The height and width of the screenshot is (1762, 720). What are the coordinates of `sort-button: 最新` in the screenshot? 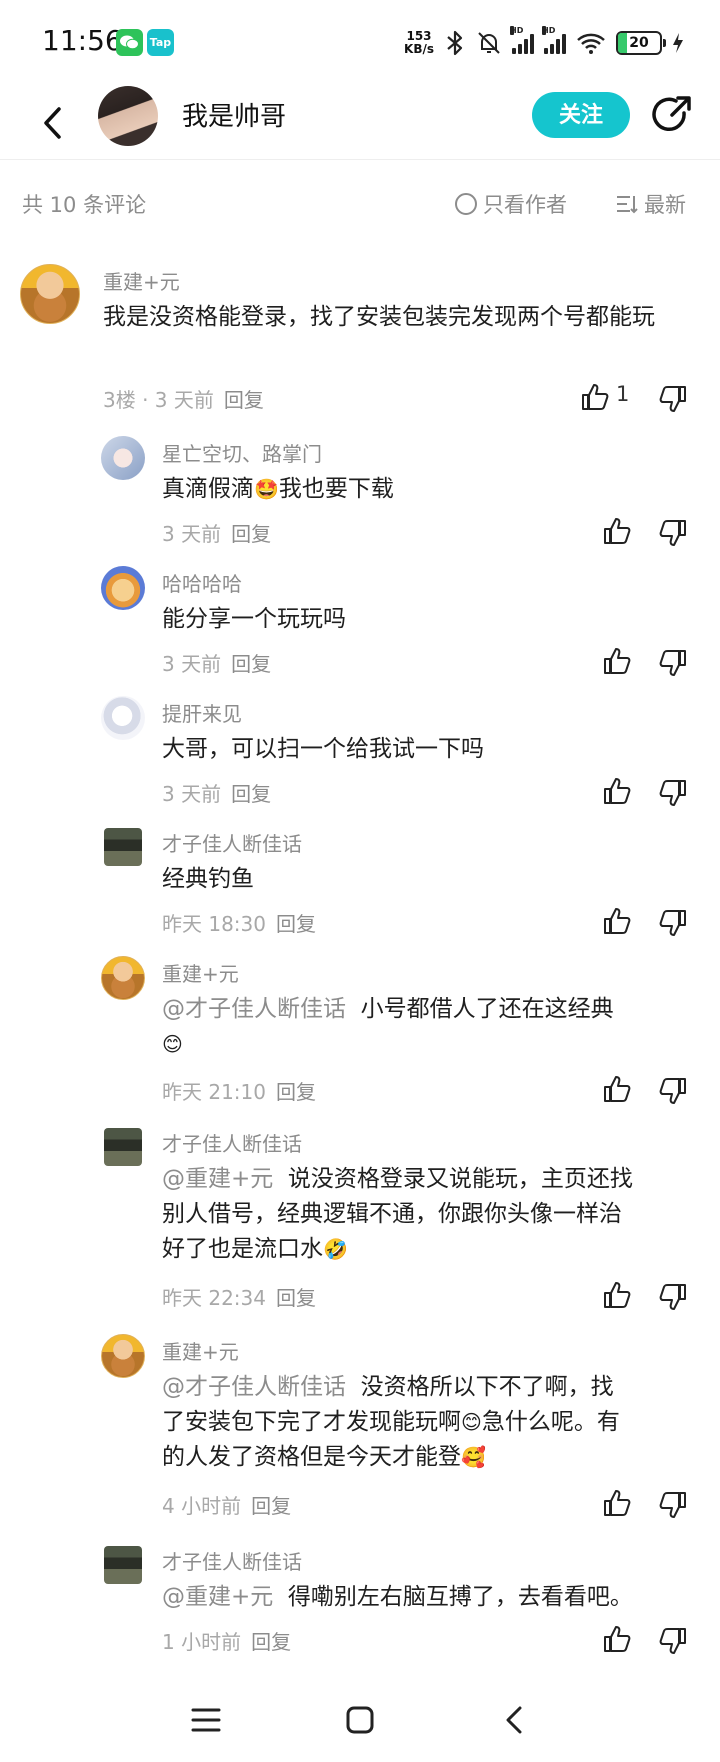 It's located at (651, 204).